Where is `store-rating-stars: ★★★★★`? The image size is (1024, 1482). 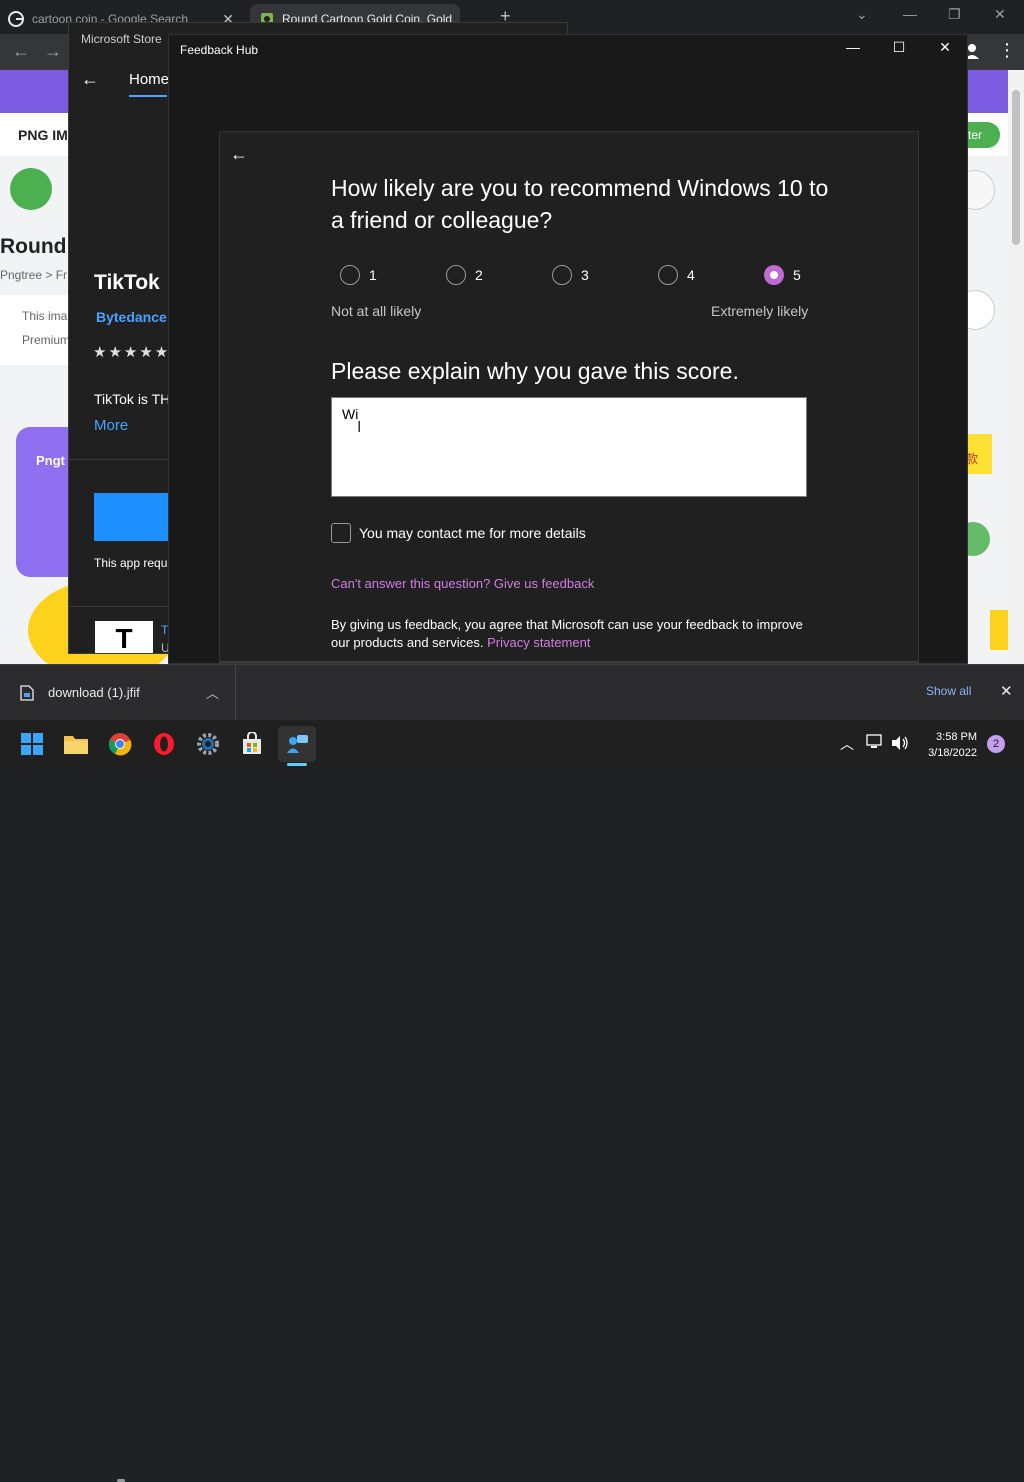 store-rating-stars: ★★★★★ is located at coordinates (132, 352).